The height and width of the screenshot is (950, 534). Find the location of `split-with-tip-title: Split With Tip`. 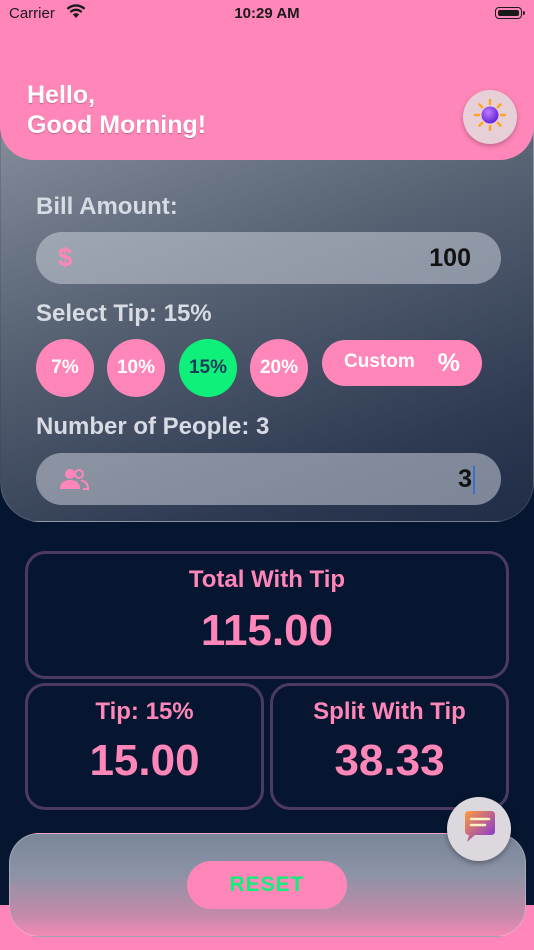

split-with-tip-title: Split With Tip is located at coordinates (389, 711).